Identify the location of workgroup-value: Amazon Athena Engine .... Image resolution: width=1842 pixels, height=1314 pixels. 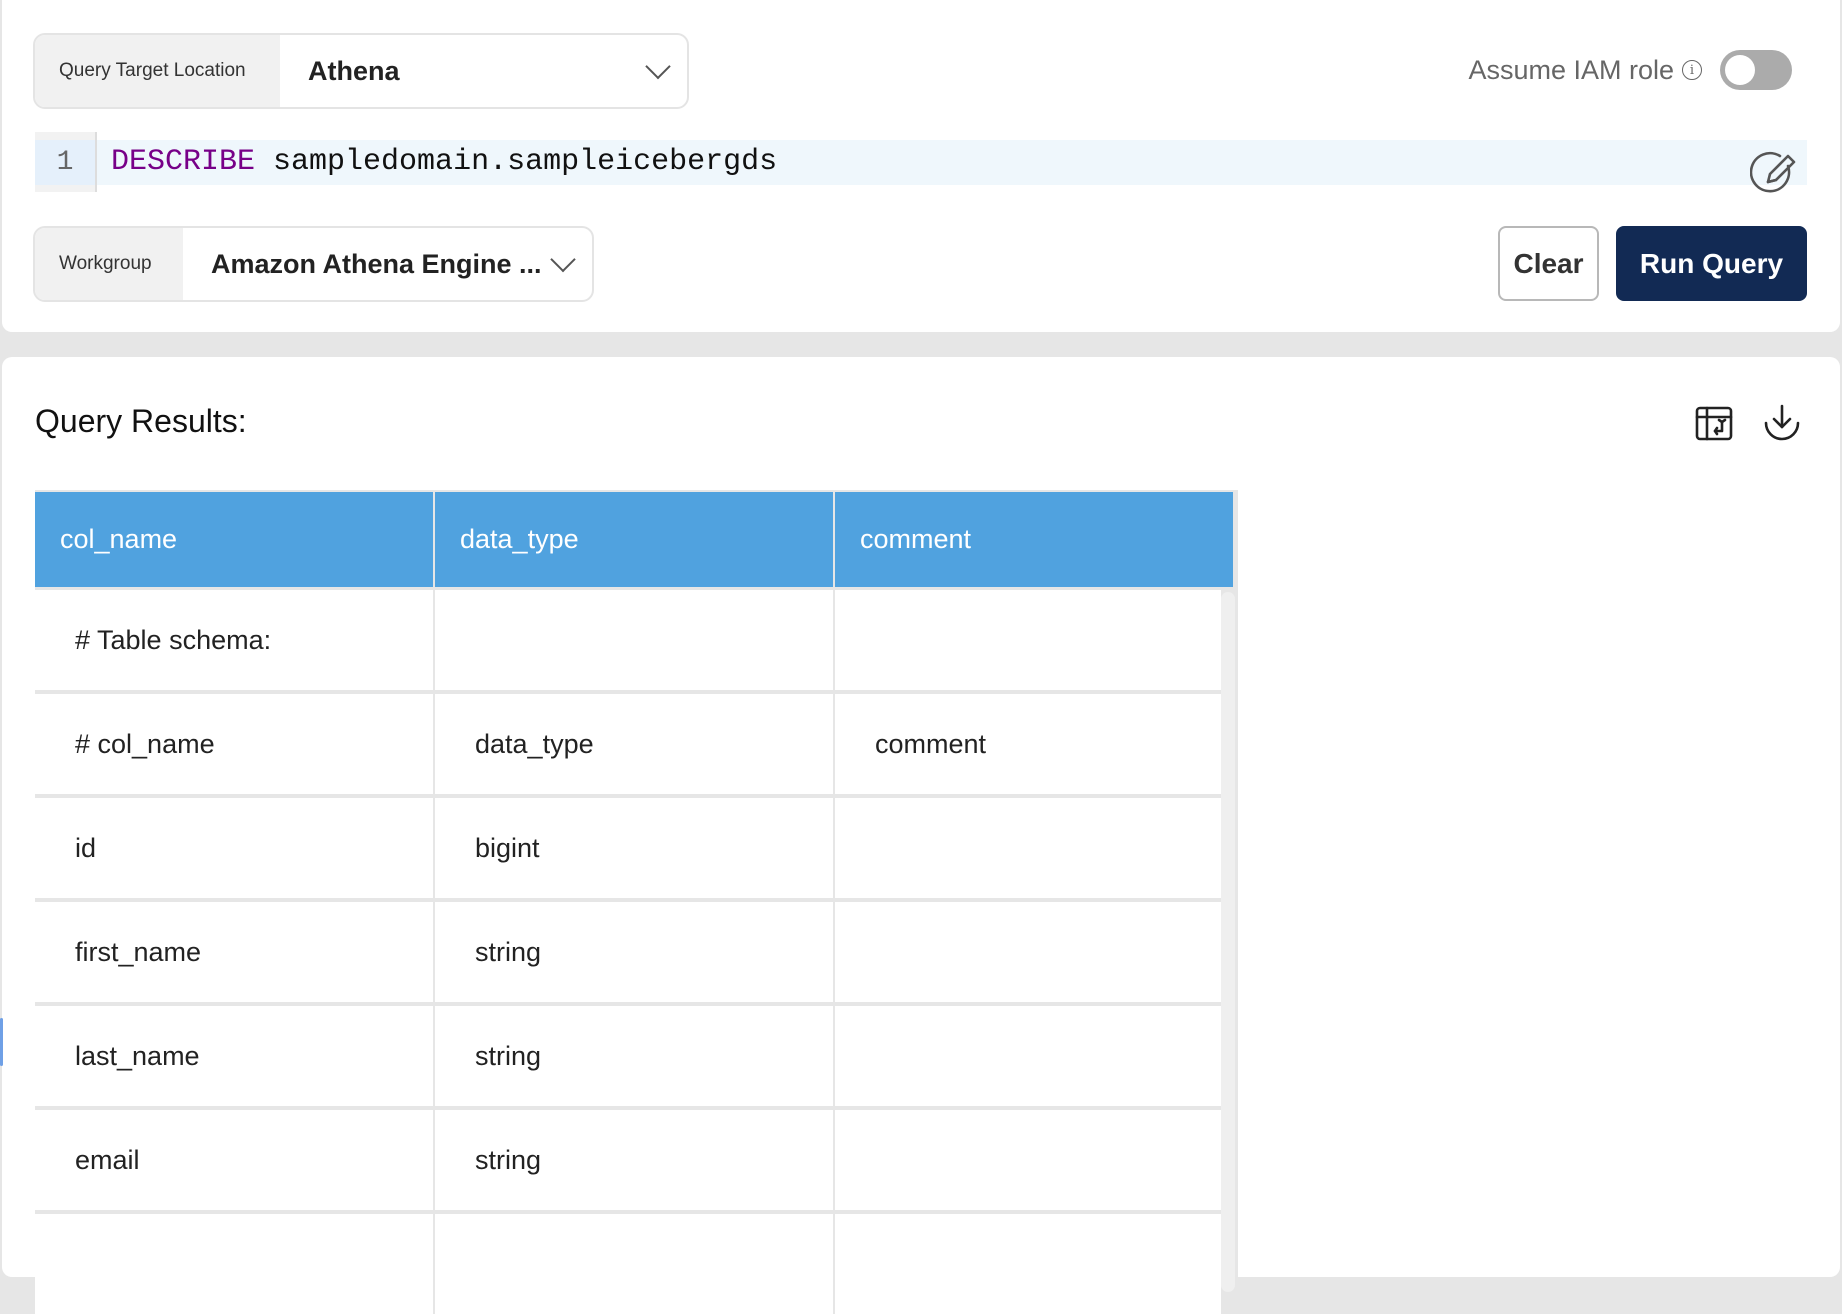
(387, 264).